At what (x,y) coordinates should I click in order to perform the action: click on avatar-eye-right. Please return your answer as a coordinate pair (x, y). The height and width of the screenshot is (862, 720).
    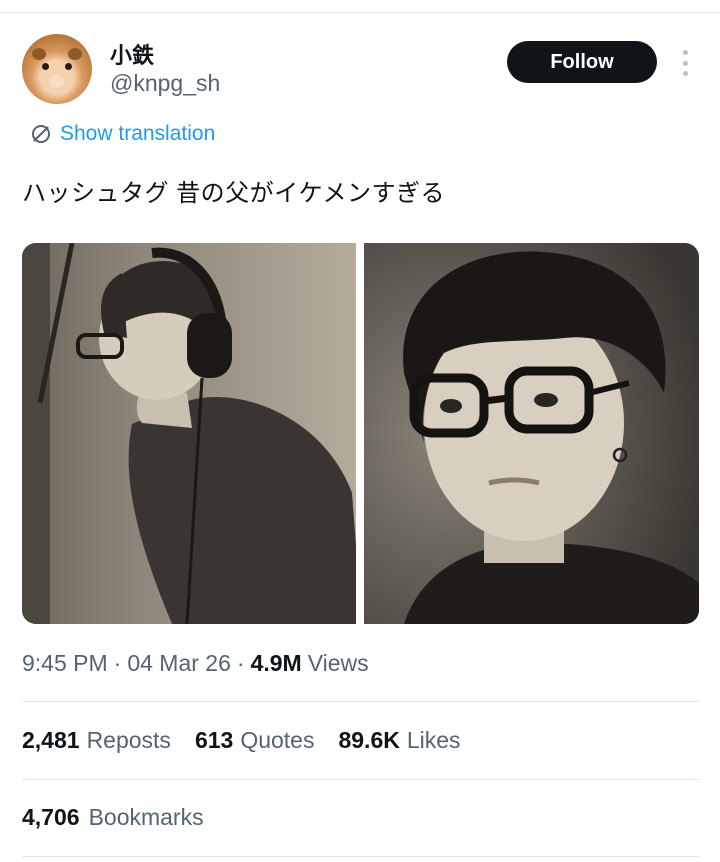
    Looking at the image, I should click on (68, 66).